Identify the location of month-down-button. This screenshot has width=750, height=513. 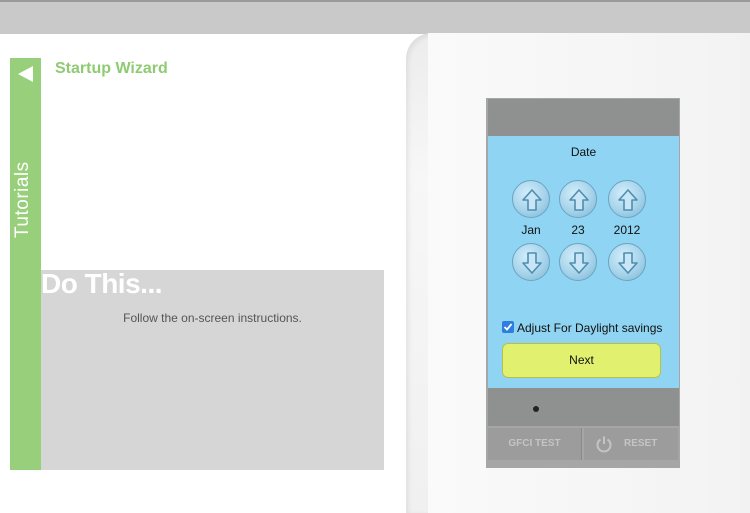
(531, 262).